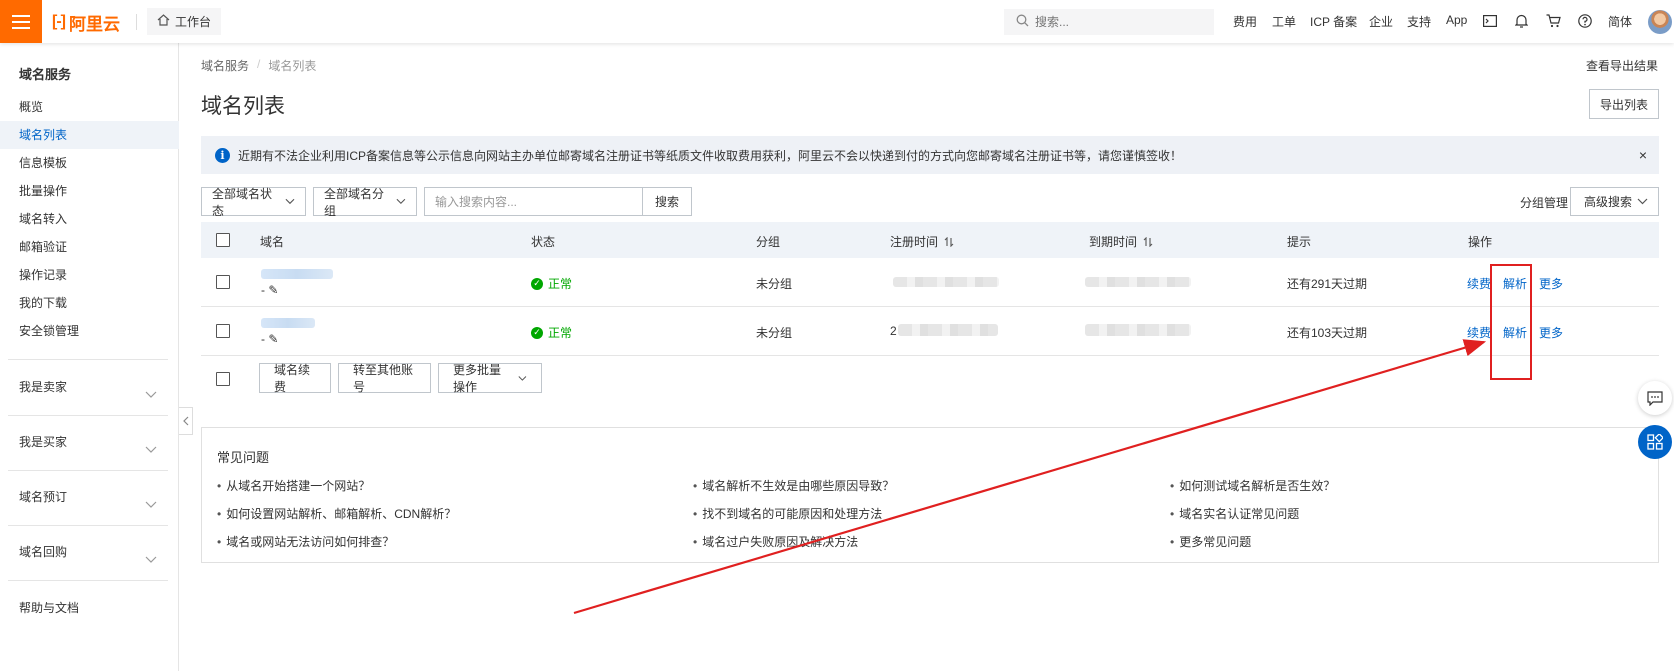 Image resolution: width=1674 pixels, height=671 pixels. I want to click on bell-icon, so click(1521, 21).